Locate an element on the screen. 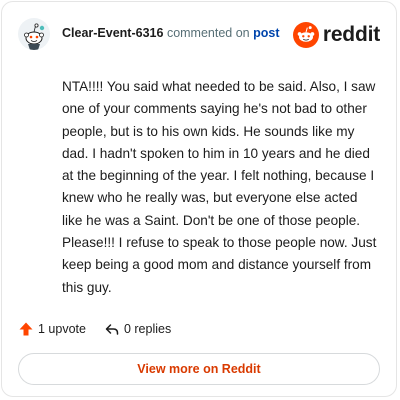 The width and height of the screenshot is (400, 400). reddit-logo: reddit is located at coordinates (336, 35).